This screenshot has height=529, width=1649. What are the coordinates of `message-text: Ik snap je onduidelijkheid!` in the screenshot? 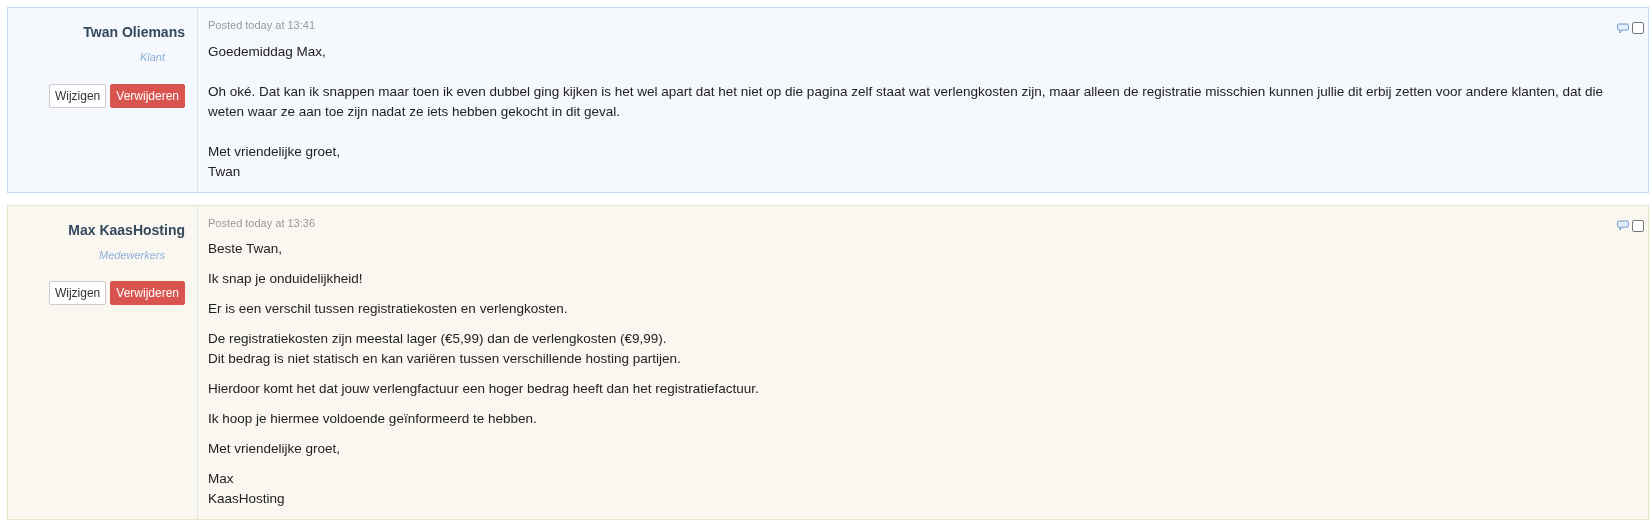 It's located at (286, 279).